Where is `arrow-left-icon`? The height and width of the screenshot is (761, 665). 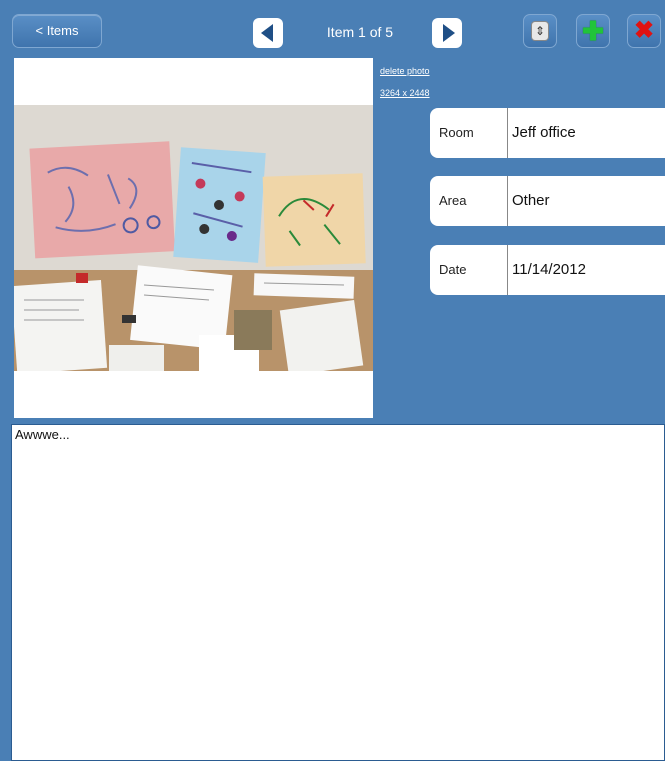
arrow-left-icon is located at coordinates (266, 33).